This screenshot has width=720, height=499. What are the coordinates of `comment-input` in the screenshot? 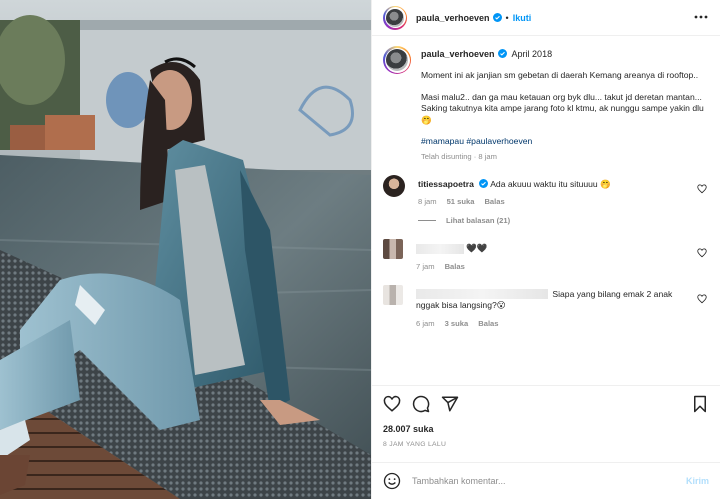 It's located at (549, 481).